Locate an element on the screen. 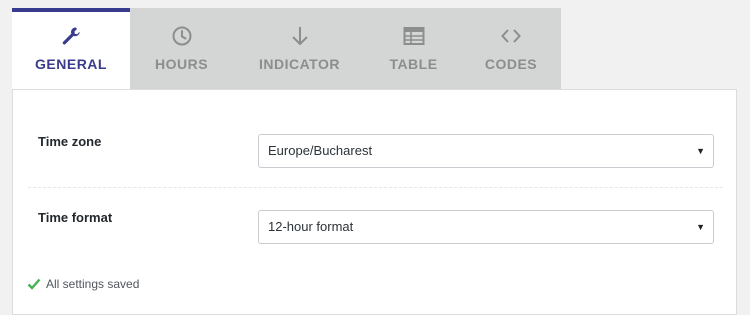 The height and width of the screenshot is (315, 750). tab-codes: CODES is located at coordinates (511, 48).